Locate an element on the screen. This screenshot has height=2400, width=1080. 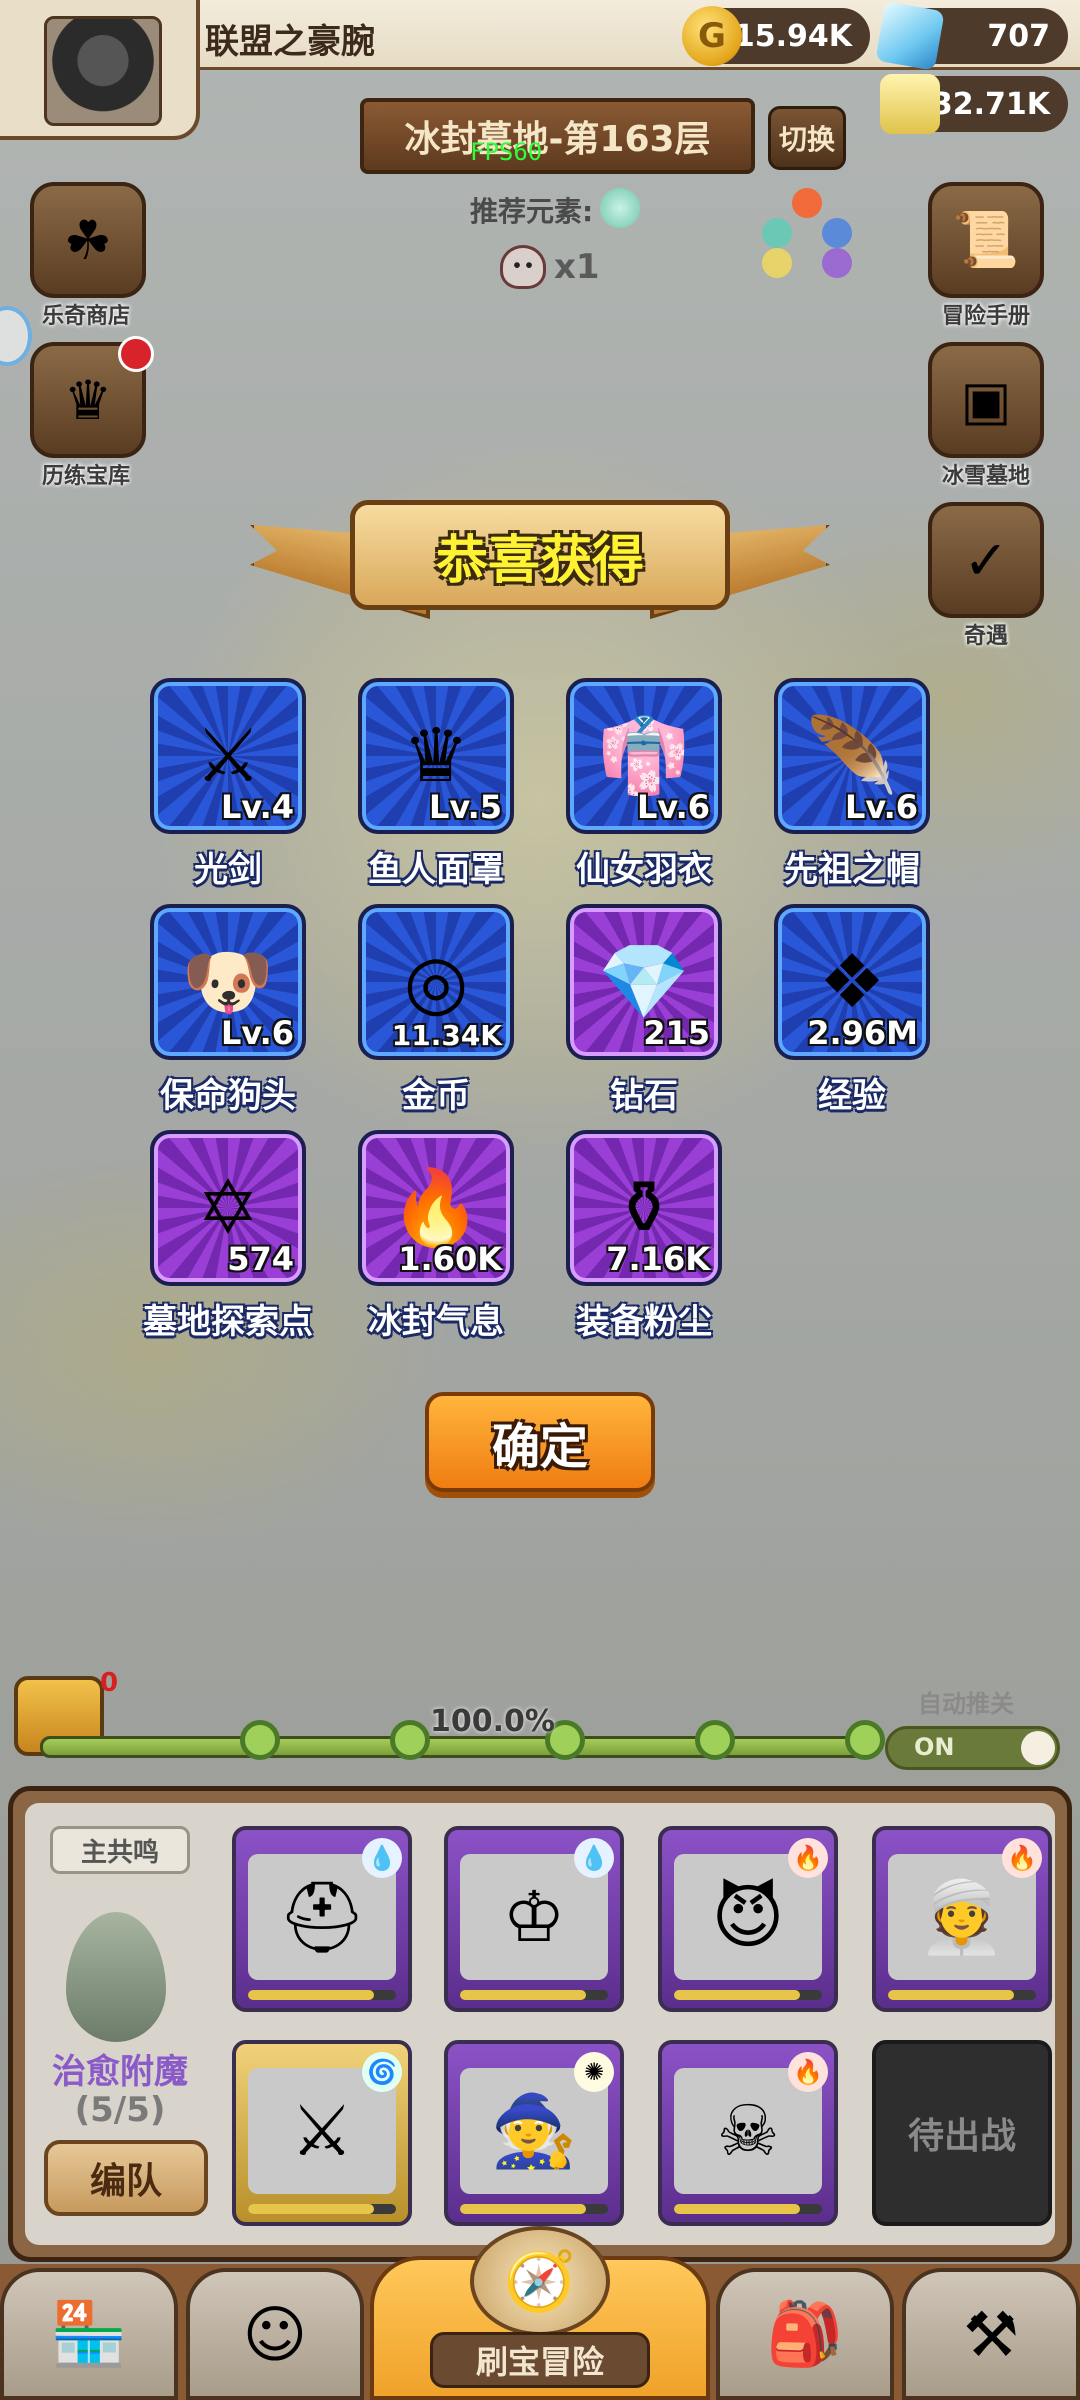
reward-value: 11.34K is located at coordinates (446, 1035).